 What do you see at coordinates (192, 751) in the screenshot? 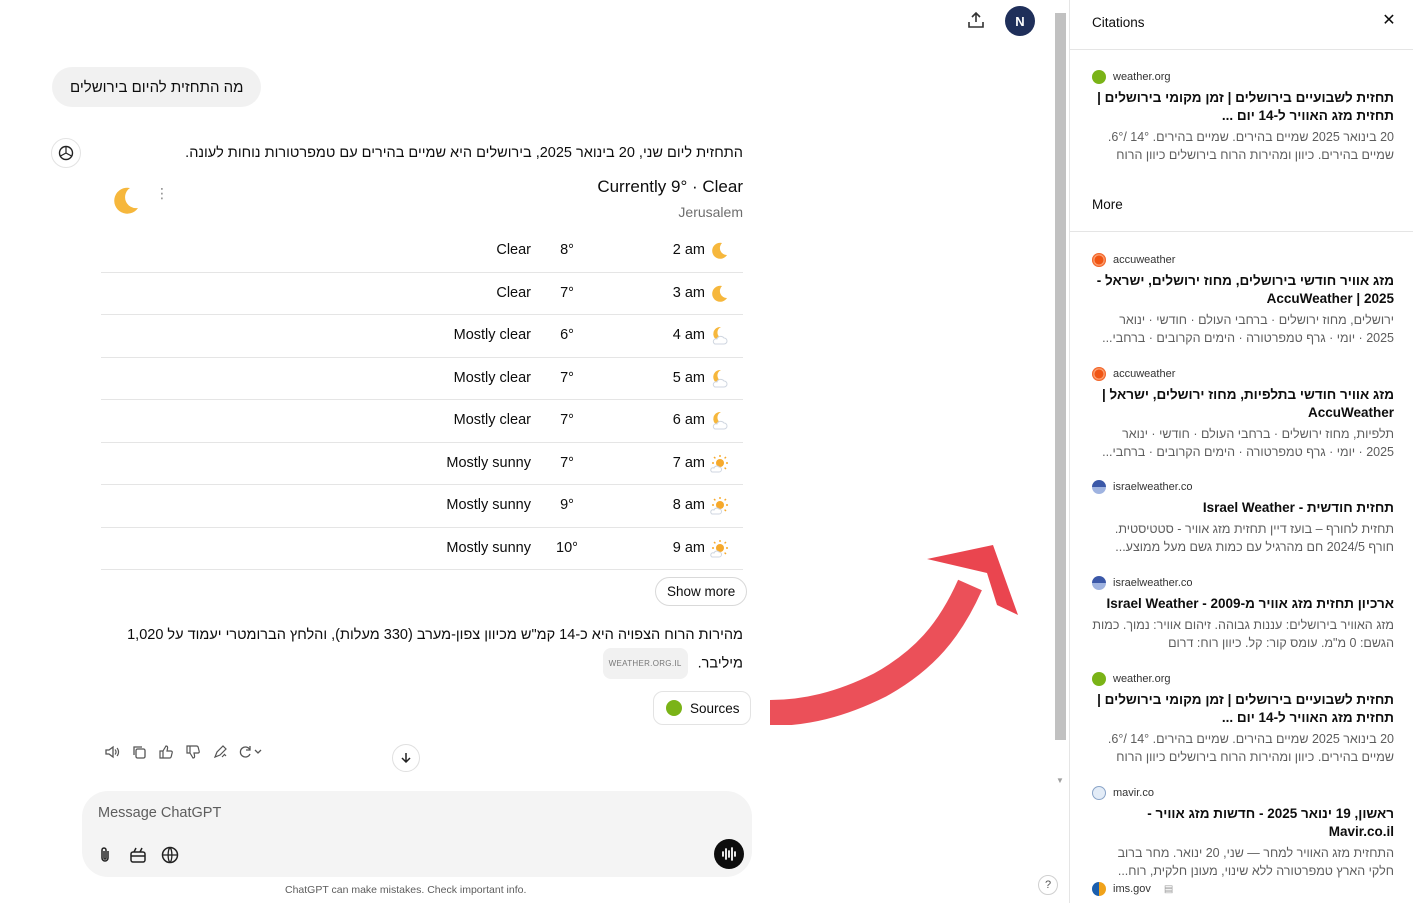
I see `thumbs-down-icon` at bounding box center [192, 751].